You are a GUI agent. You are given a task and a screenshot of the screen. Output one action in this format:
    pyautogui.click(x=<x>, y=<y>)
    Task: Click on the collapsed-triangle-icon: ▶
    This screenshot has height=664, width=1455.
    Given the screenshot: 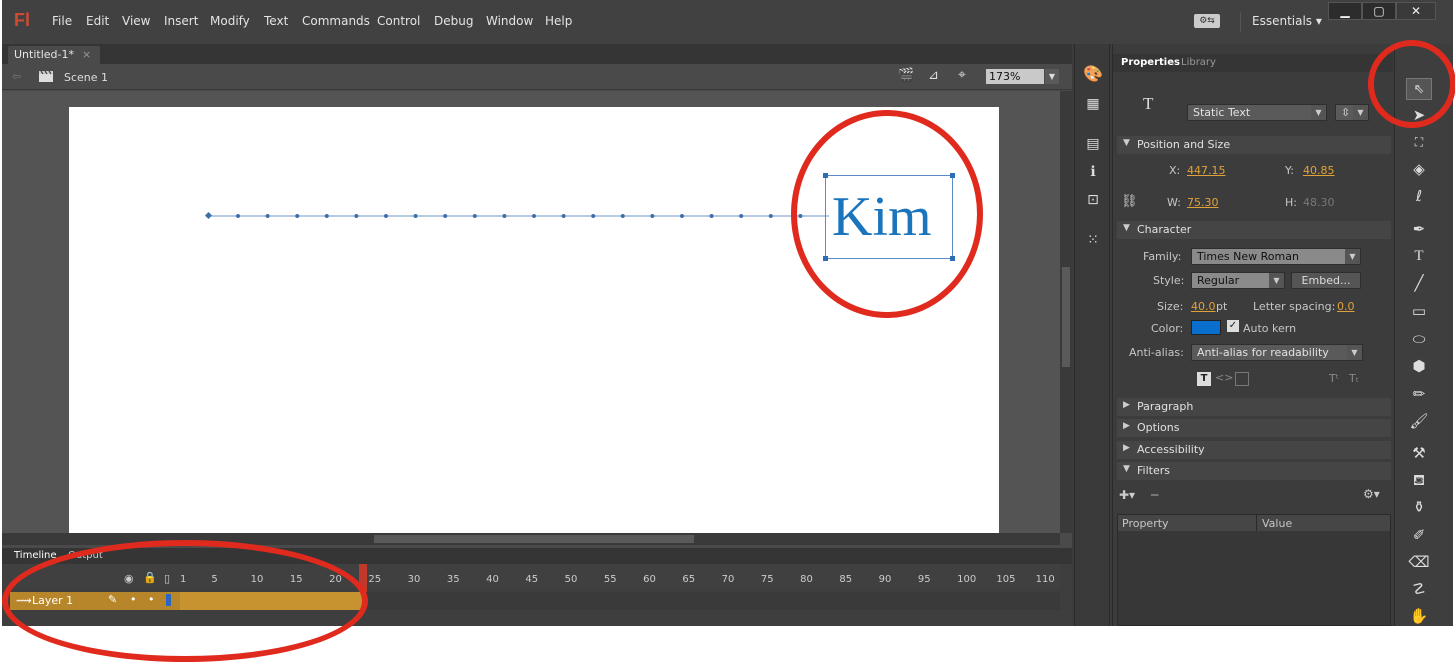 What is the action you would take?
    pyautogui.click(x=1126, y=448)
    